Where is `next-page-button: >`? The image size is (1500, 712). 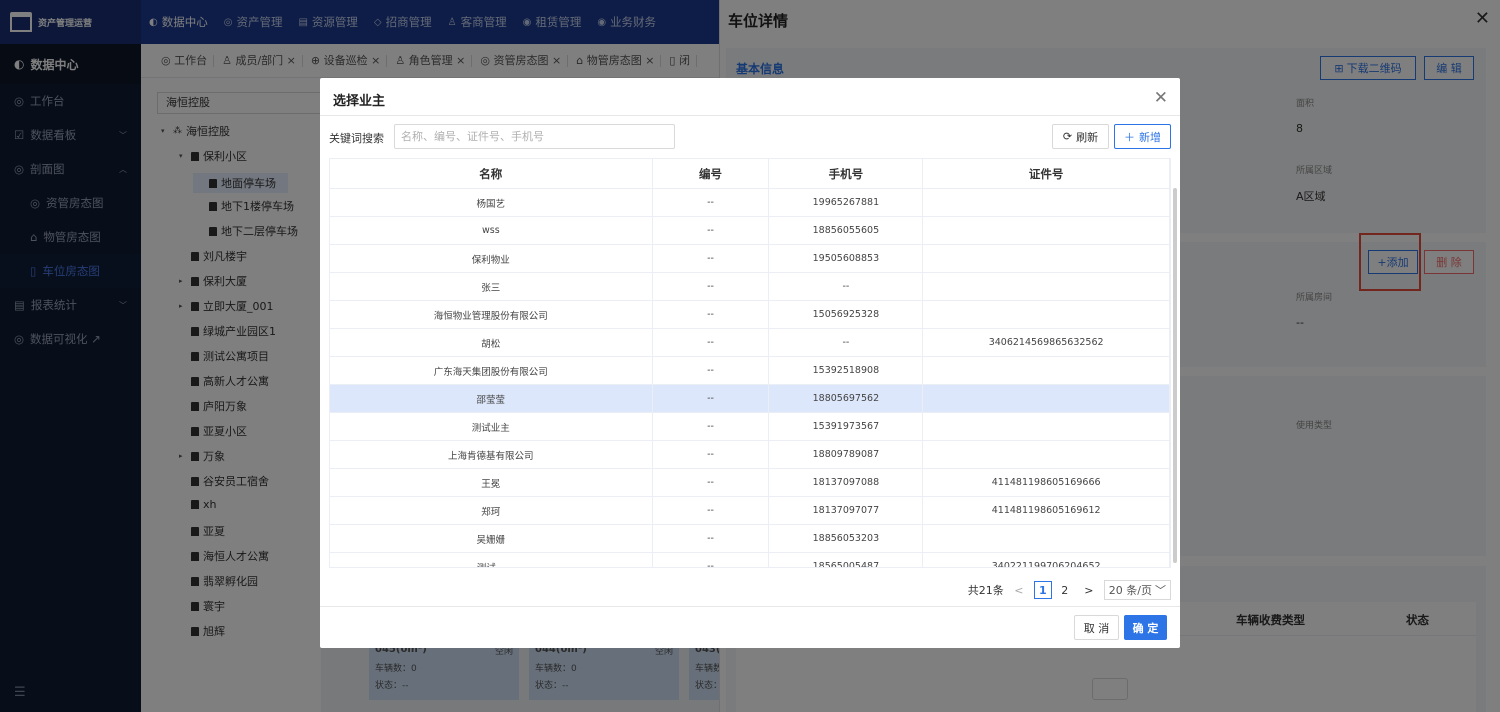 next-page-button: > is located at coordinates (1089, 590).